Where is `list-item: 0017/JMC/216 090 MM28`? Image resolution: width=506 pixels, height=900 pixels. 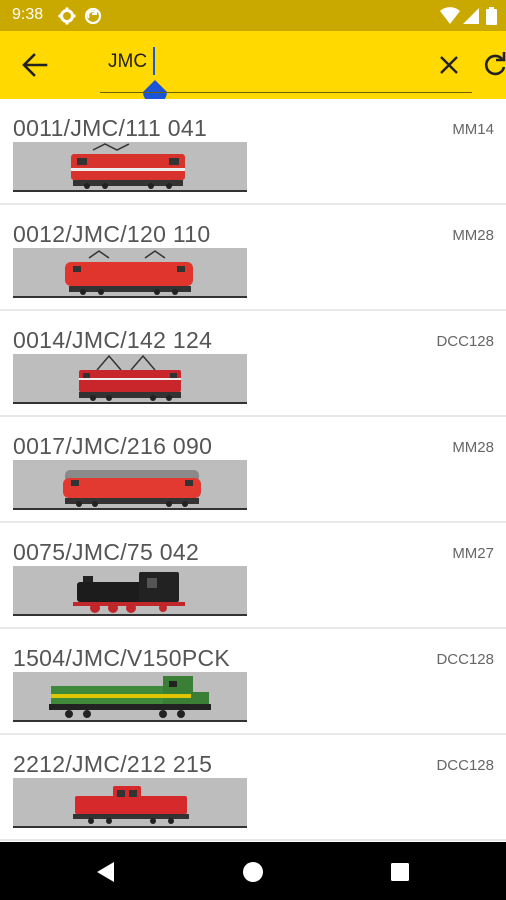
list-item: 0017/JMC/216 090 MM28 is located at coordinates (253, 470).